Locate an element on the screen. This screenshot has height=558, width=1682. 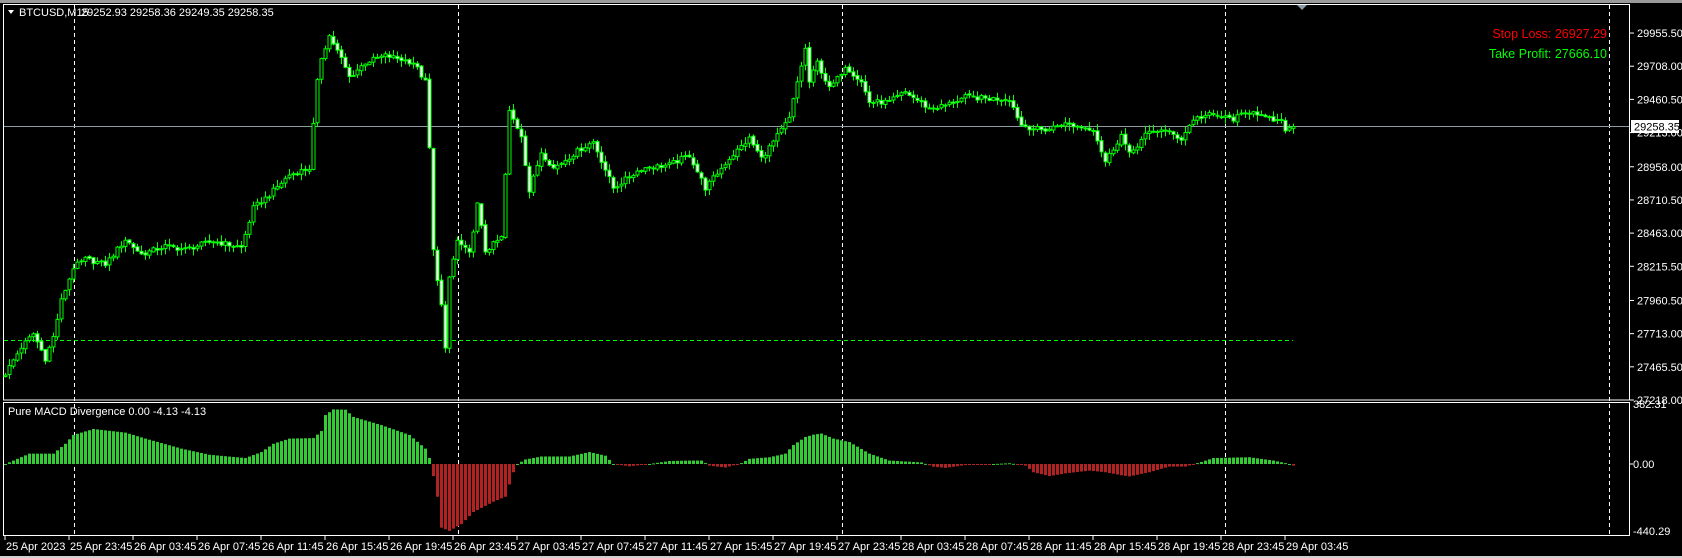
price-tick-label: 27713.00 is located at coordinates (1659, 335).